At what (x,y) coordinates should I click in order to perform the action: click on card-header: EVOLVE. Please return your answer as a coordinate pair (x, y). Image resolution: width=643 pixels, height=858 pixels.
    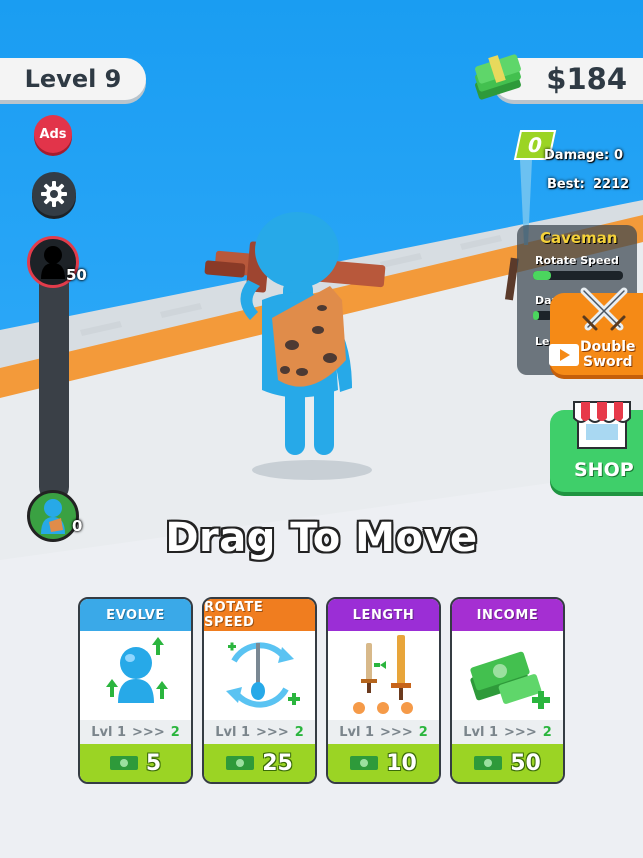
    Looking at the image, I should click on (135, 615).